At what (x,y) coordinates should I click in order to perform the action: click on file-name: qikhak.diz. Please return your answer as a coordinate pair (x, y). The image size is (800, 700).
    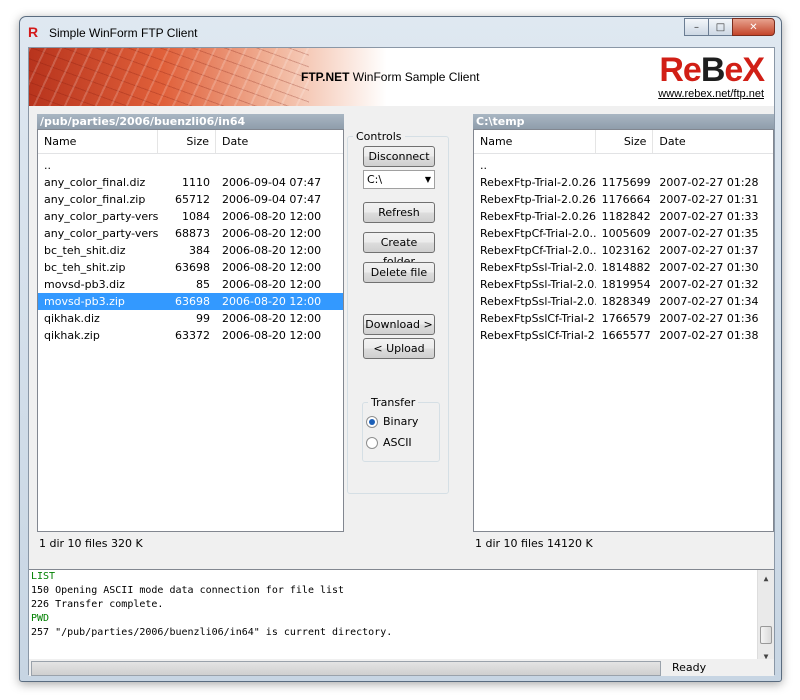
    Looking at the image, I should click on (72, 318).